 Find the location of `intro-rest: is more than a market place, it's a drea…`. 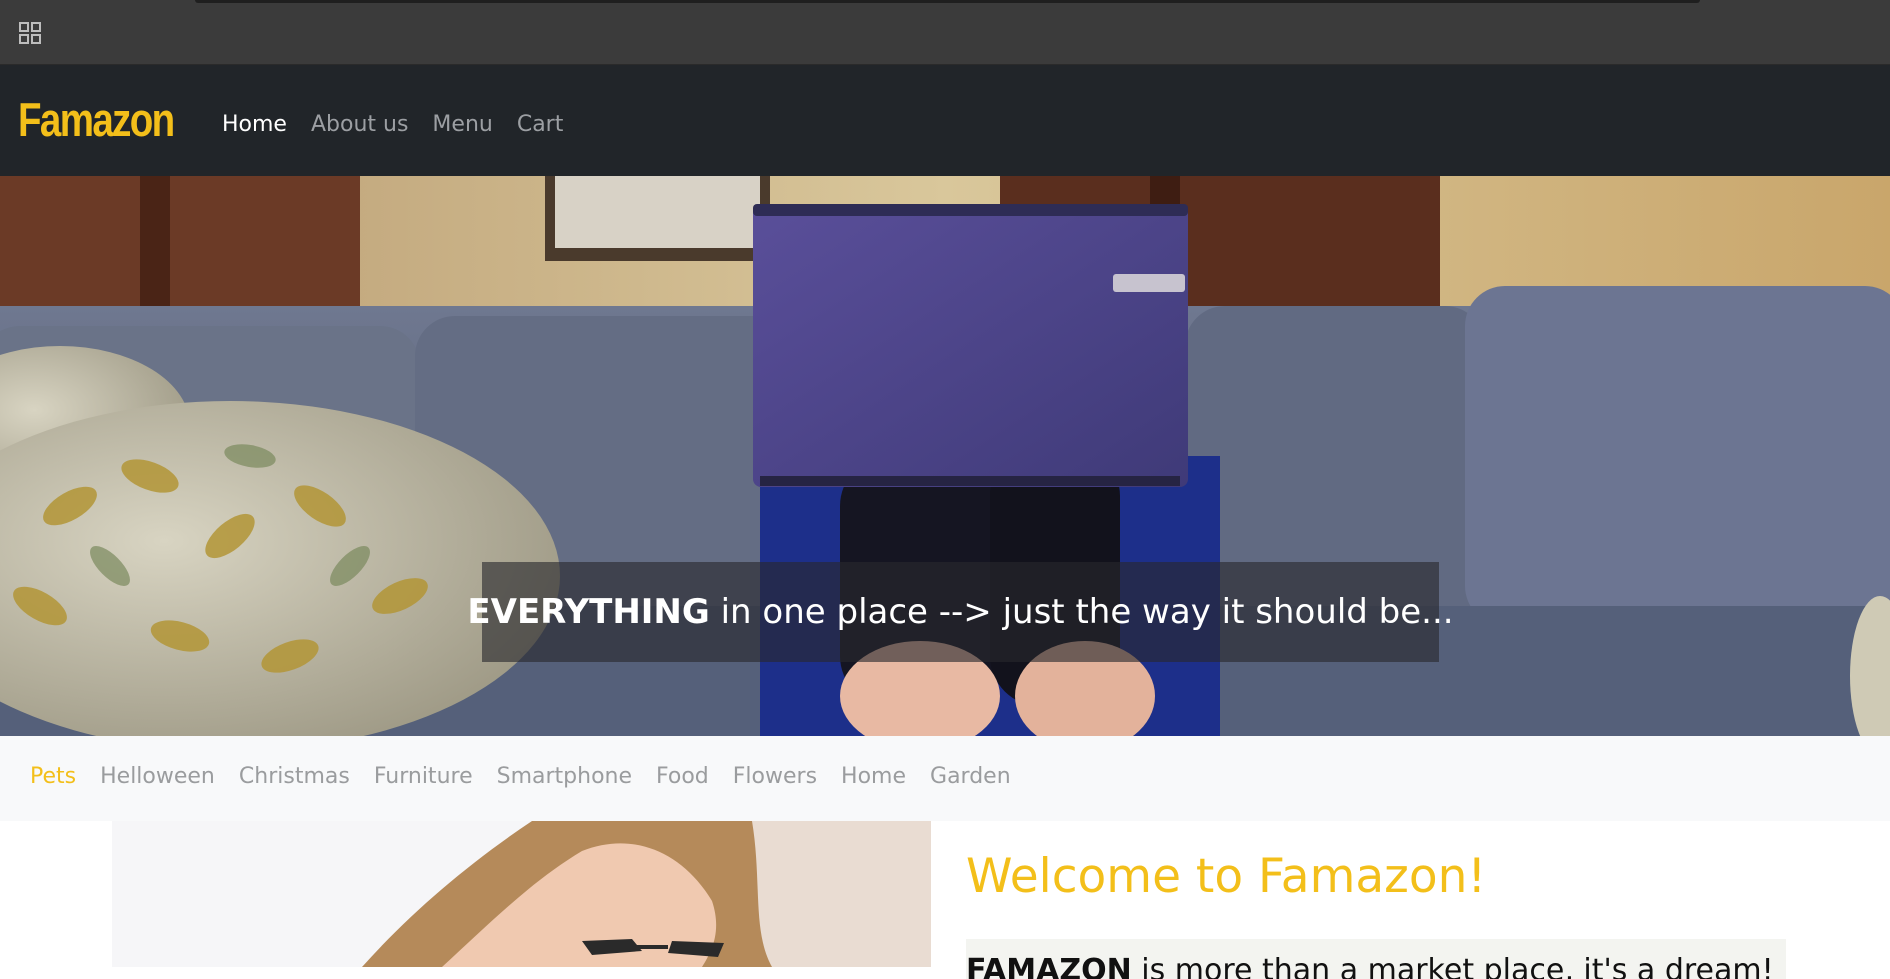

intro-rest: is more than a market place, it's a drea… is located at coordinates (1452, 966).